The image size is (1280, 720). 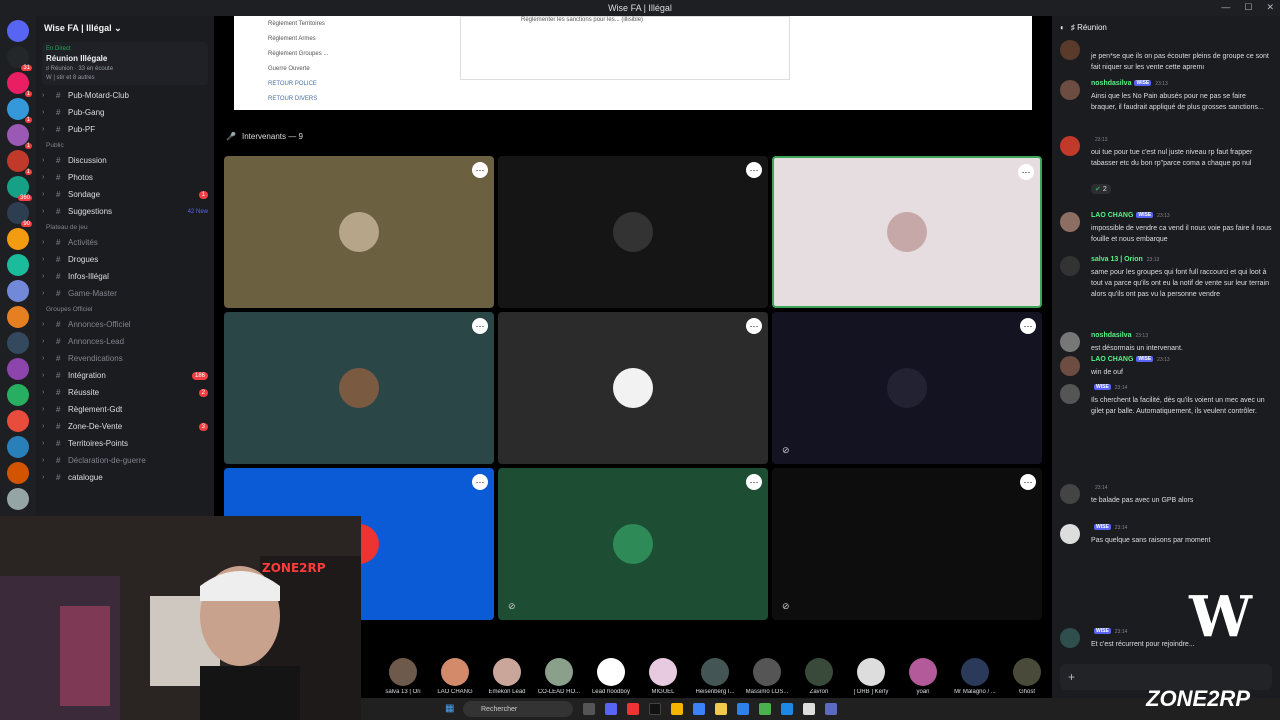 What do you see at coordinates (1220, 617) in the screenshot?
I see `watermark-logo: W` at bounding box center [1220, 617].